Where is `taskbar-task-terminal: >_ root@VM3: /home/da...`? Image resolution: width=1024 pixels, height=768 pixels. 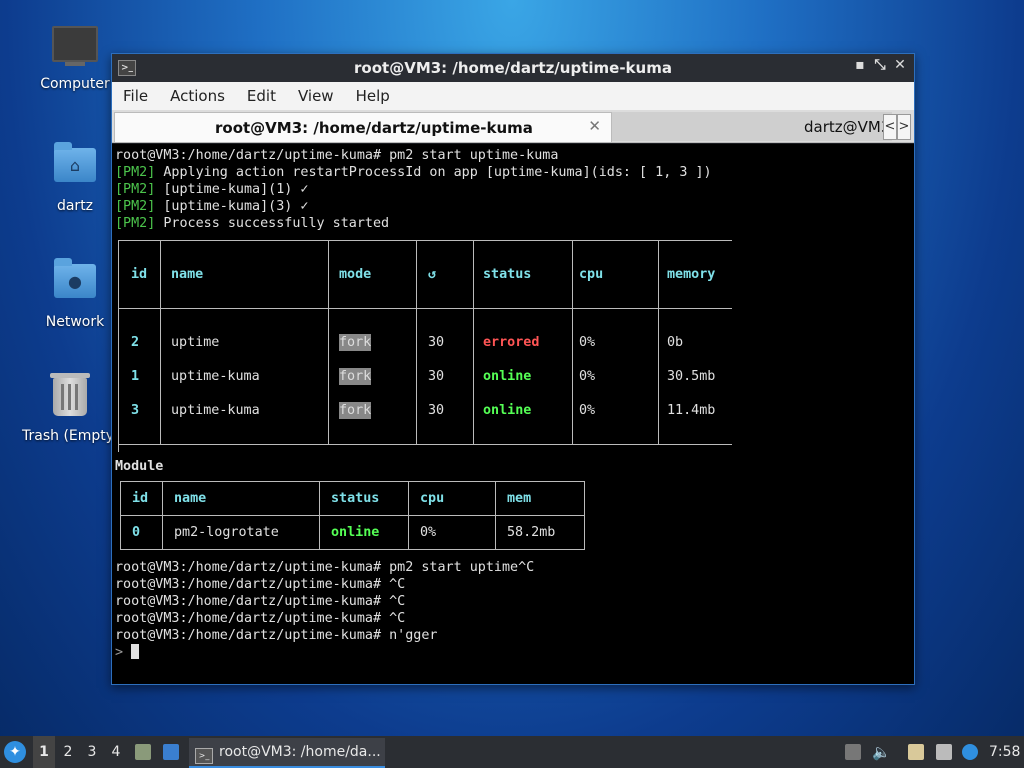 taskbar-task-terminal: >_ root@VM3: /home/da... is located at coordinates (287, 753).